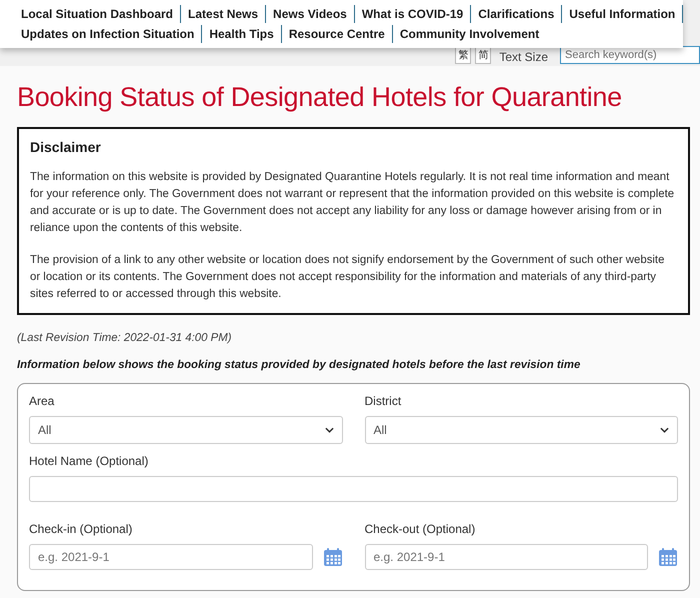  I want to click on area-select: All, so click(185, 430).